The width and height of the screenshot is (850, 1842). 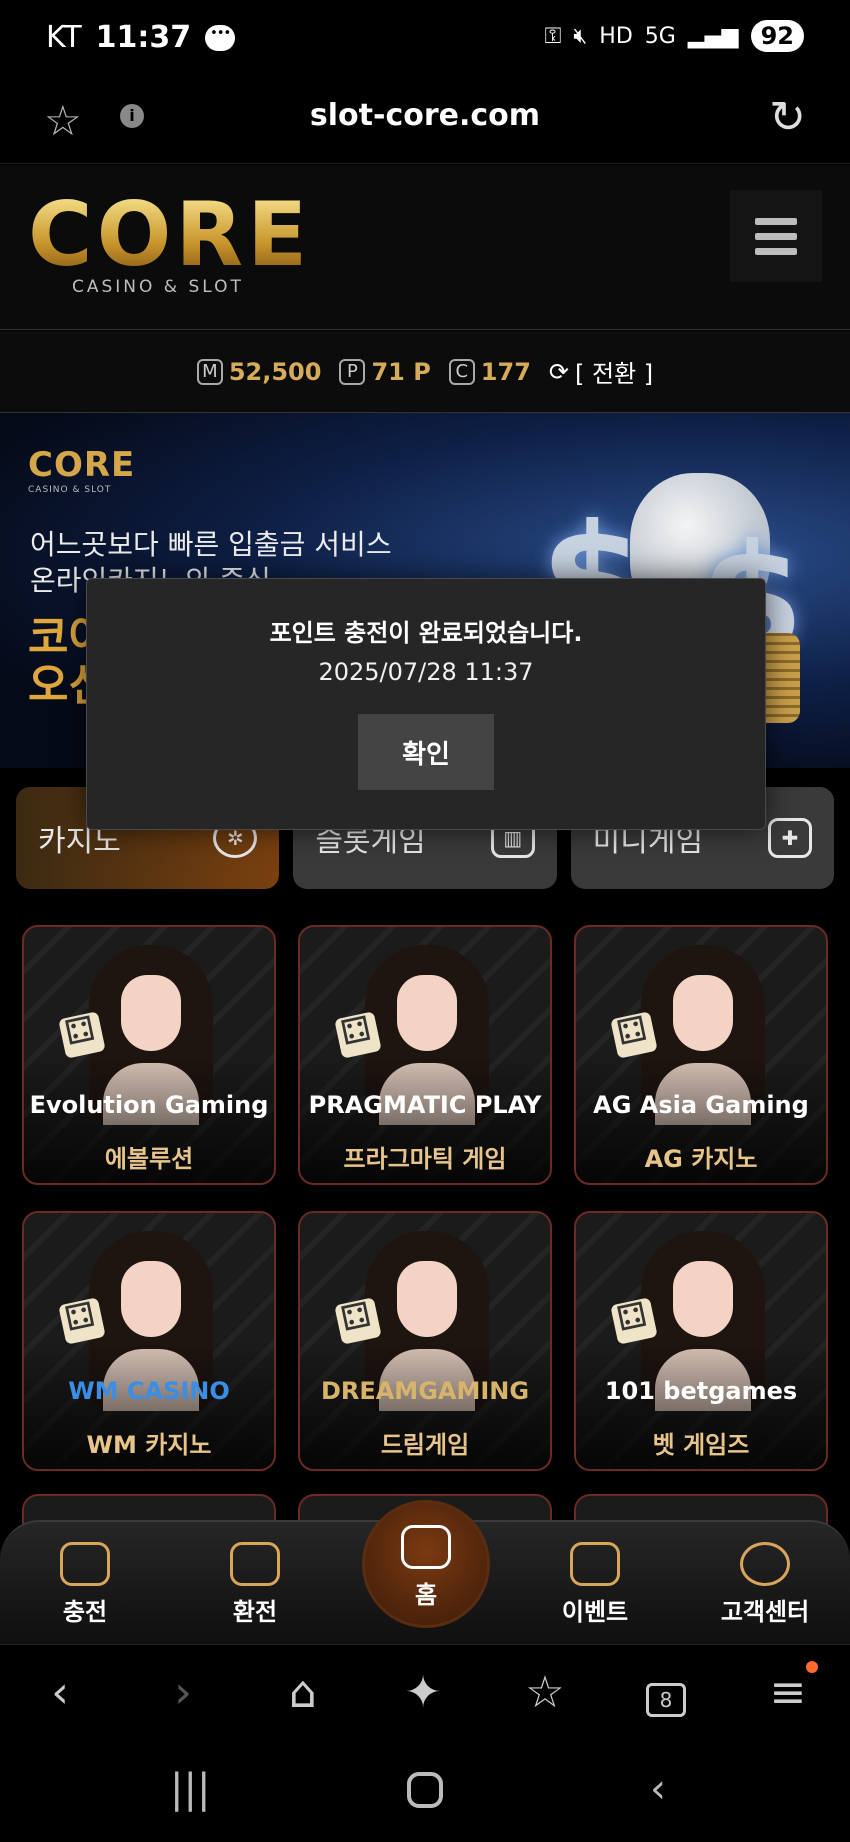 I want to click on provider-logo: PRAGMATIC PLAY, so click(x=425, y=1105).